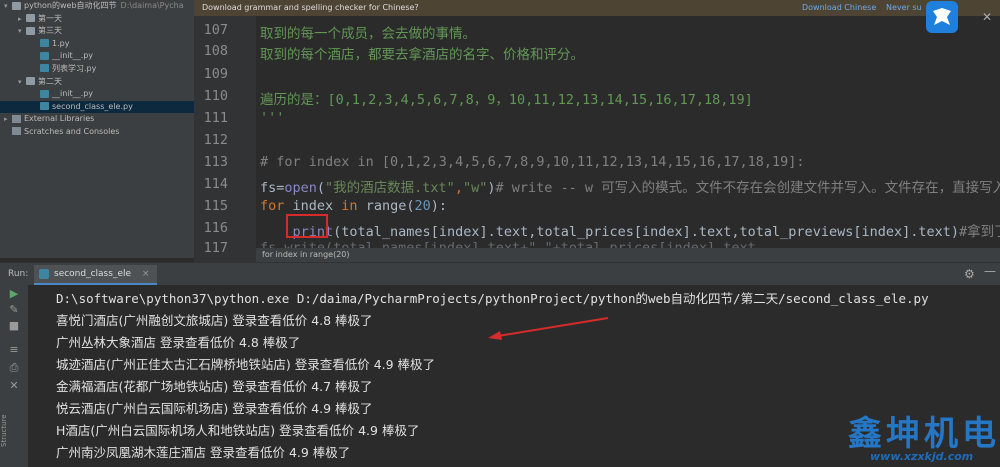 Image resolution: width=1000 pixels, height=467 pixels. What do you see at coordinates (238, 430) in the screenshot?
I see `console-output-line: H酒店(广州白云国际机场人和地铁站店) 登录查看低价 4.9 棒极了` at bounding box center [238, 430].